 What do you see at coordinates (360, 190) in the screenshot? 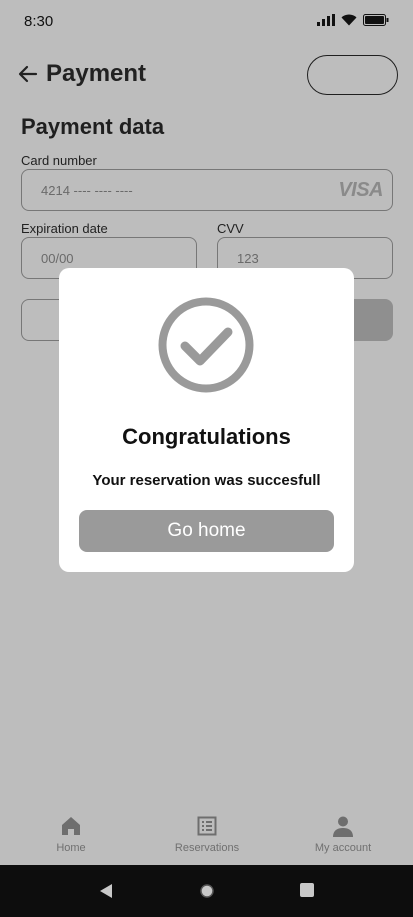
I see `visa-logo: VISA` at bounding box center [360, 190].